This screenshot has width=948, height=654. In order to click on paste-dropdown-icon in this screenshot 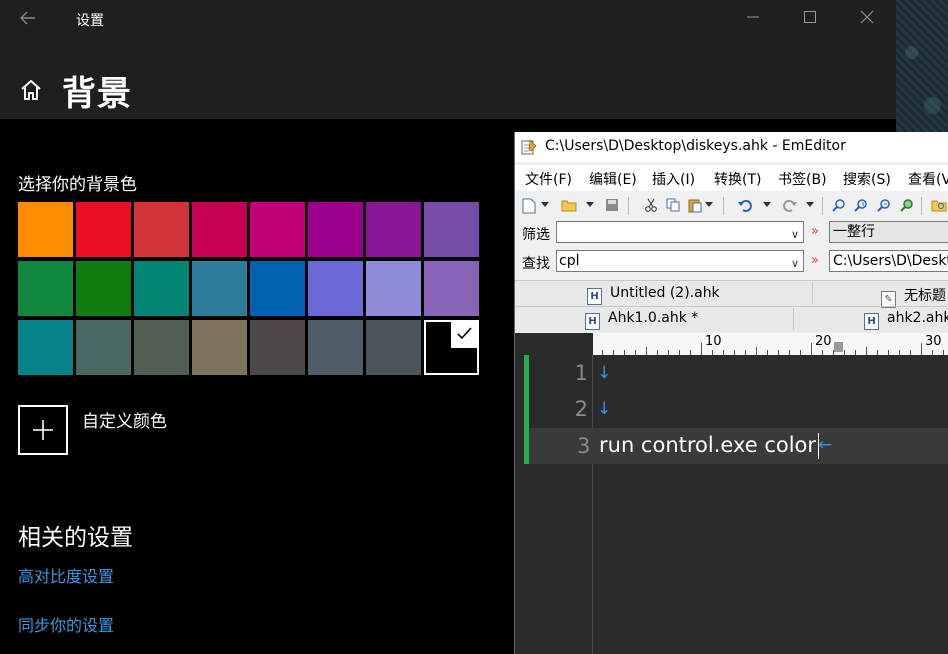, I will do `click(709, 204)`.